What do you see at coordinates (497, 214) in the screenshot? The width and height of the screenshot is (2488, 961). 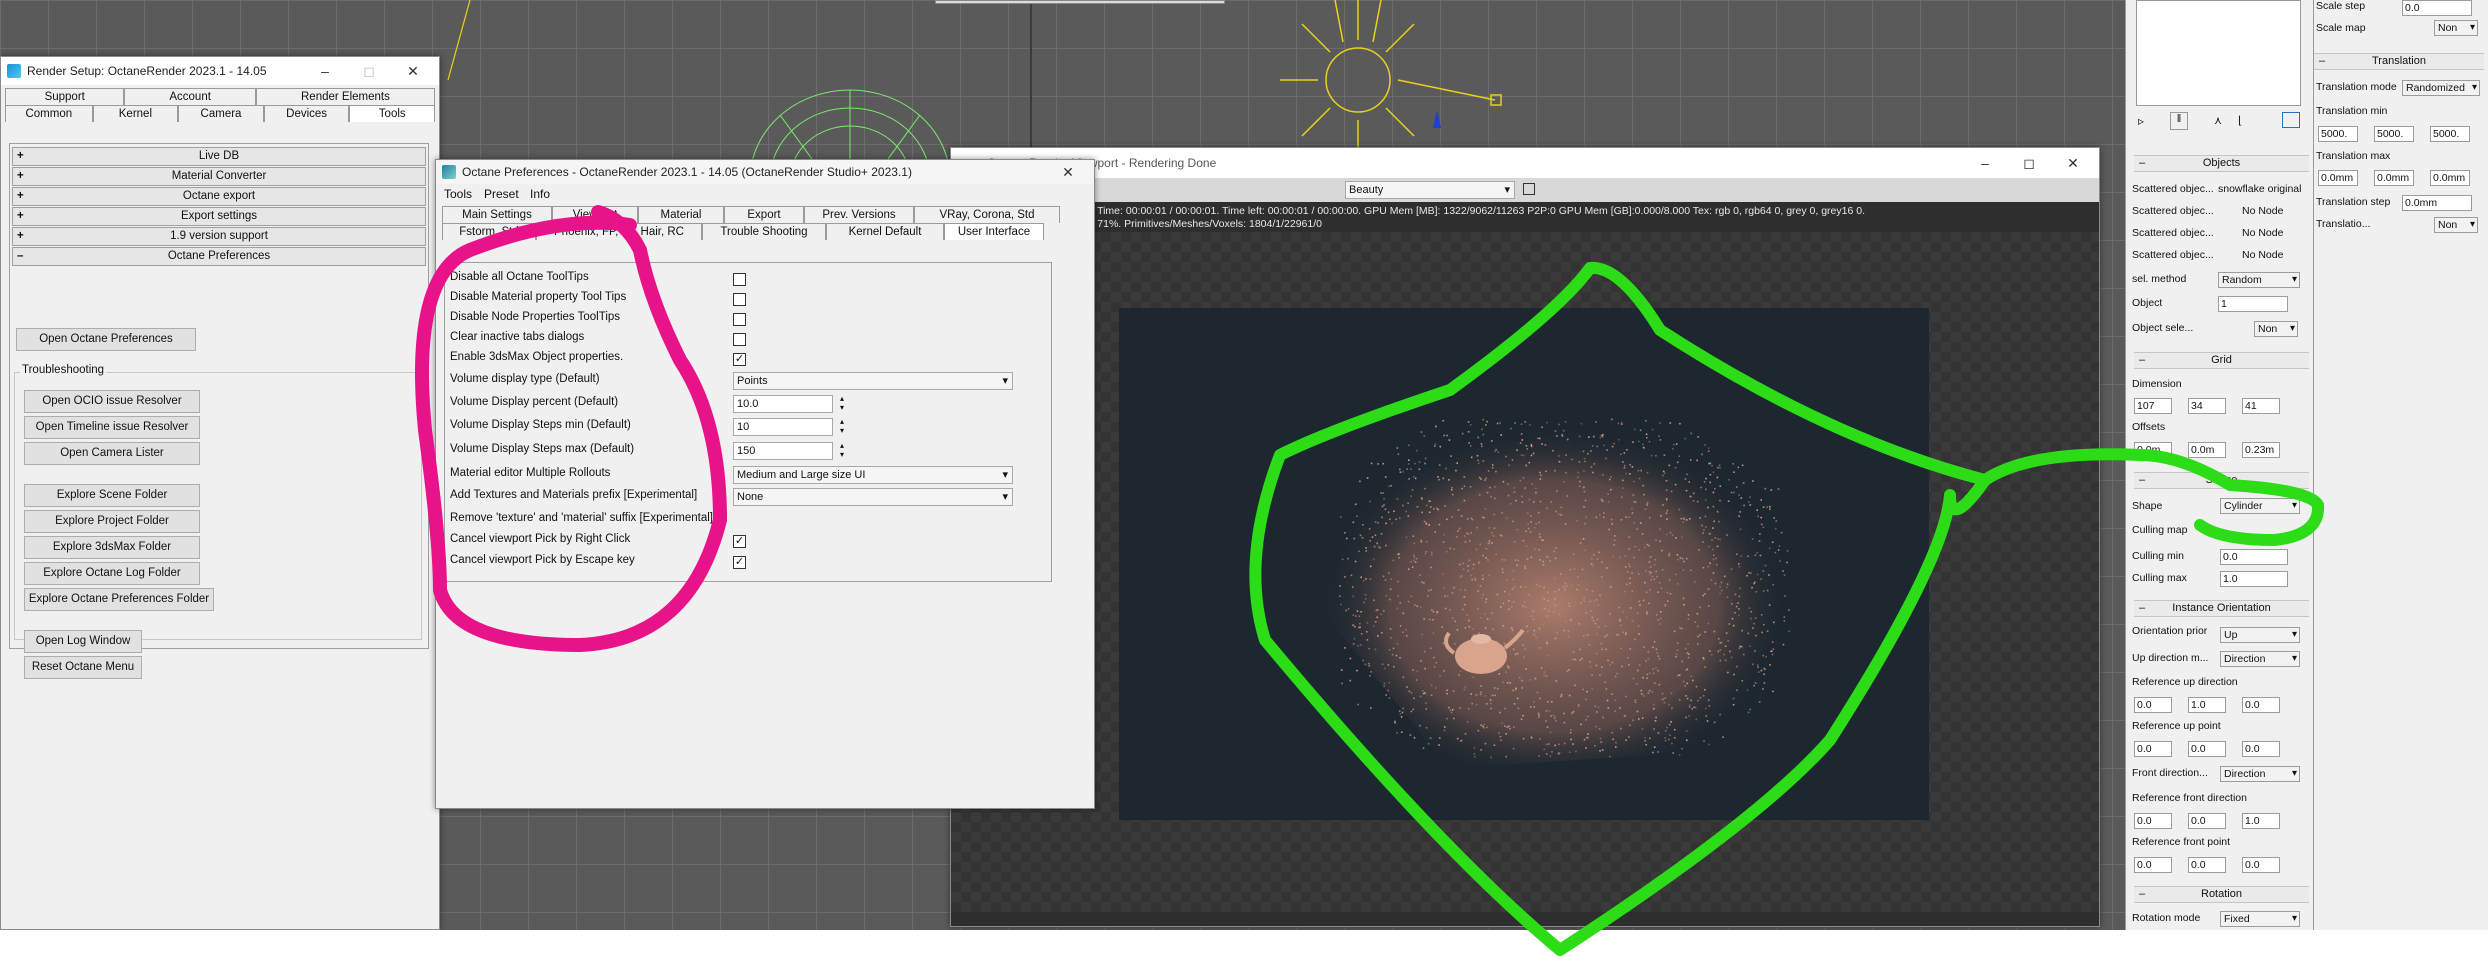 I see `tab-main-settings: Main Settings` at bounding box center [497, 214].